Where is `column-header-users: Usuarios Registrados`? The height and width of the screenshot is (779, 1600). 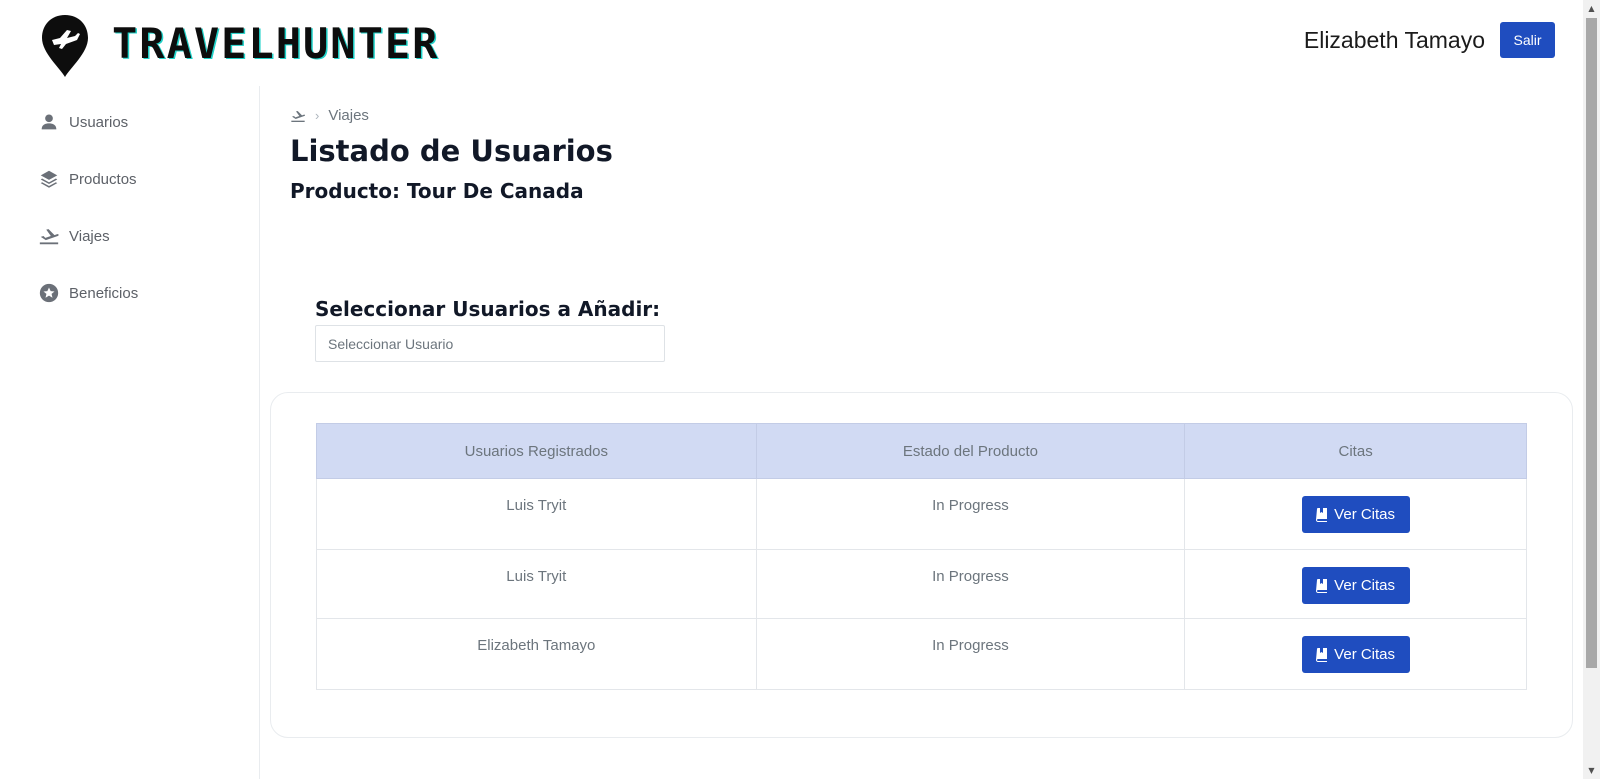
column-header-users: Usuarios Registrados is located at coordinates (536, 451).